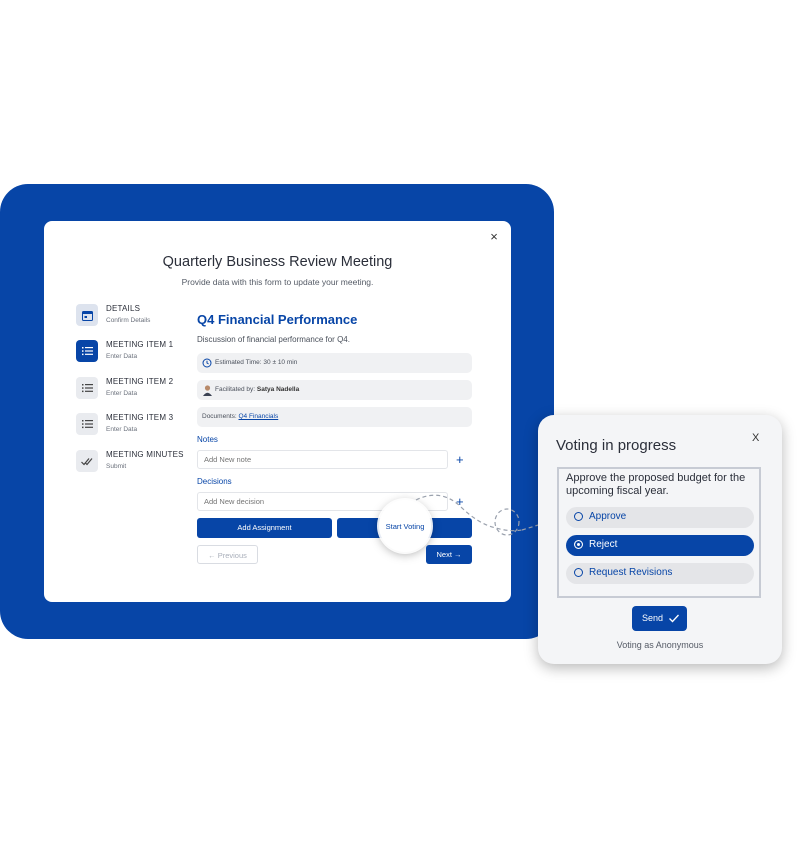  Describe the element at coordinates (334, 390) in the screenshot. I see `facilitator-pill: Facilitated by: Satya Nadella` at that location.